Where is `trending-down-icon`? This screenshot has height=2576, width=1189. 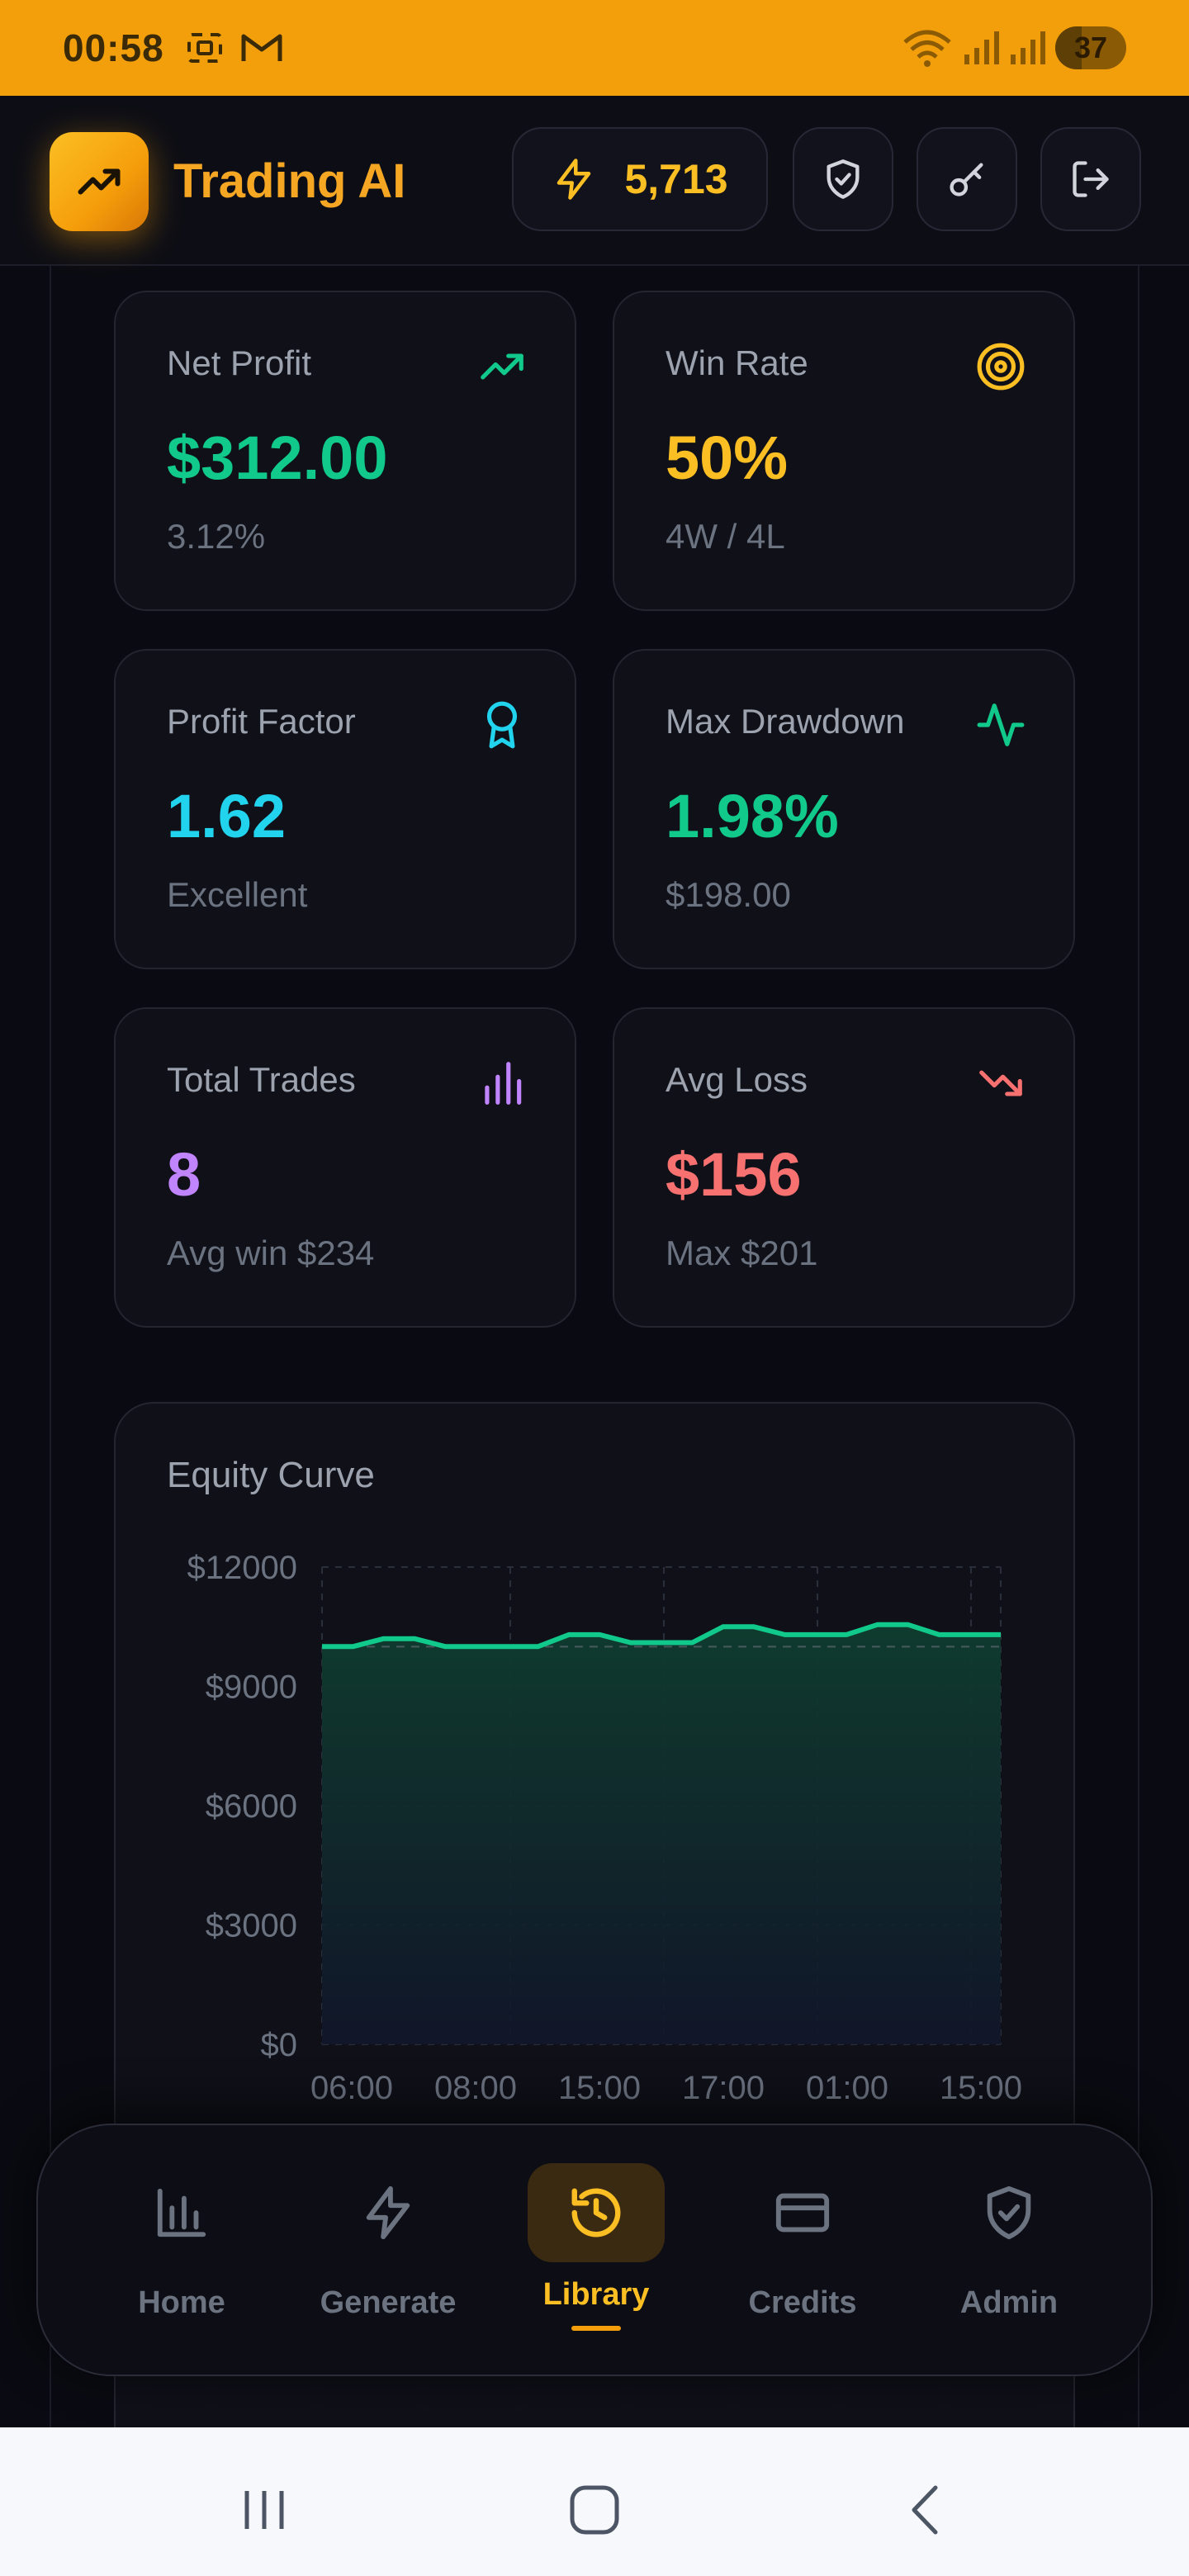
trending-down-icon is located at coordinates (1000, 1083).